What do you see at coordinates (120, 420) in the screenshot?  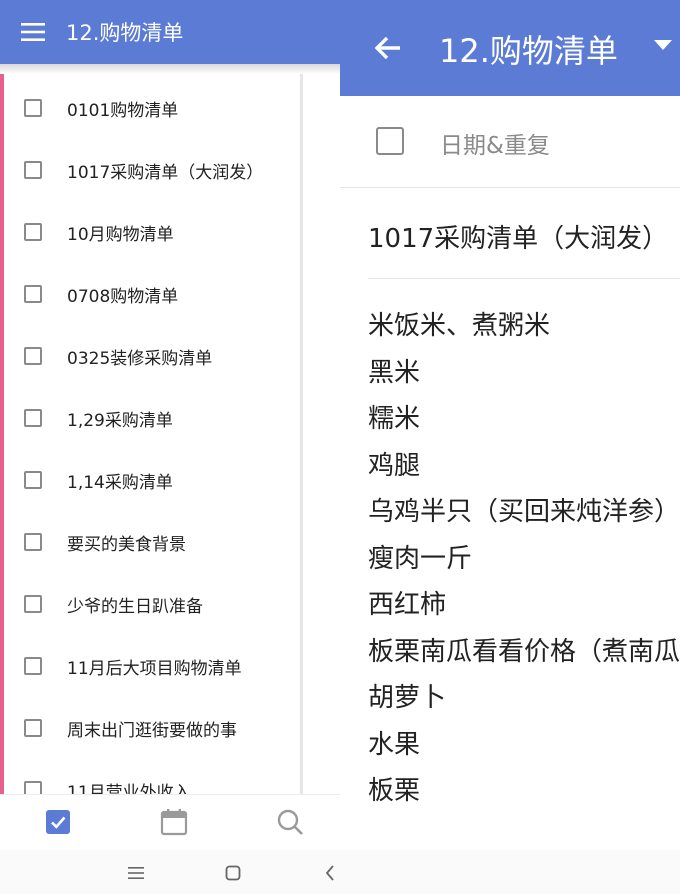 I see `list-item-label: 1,29采购清单` at bounding box center [120, 420].